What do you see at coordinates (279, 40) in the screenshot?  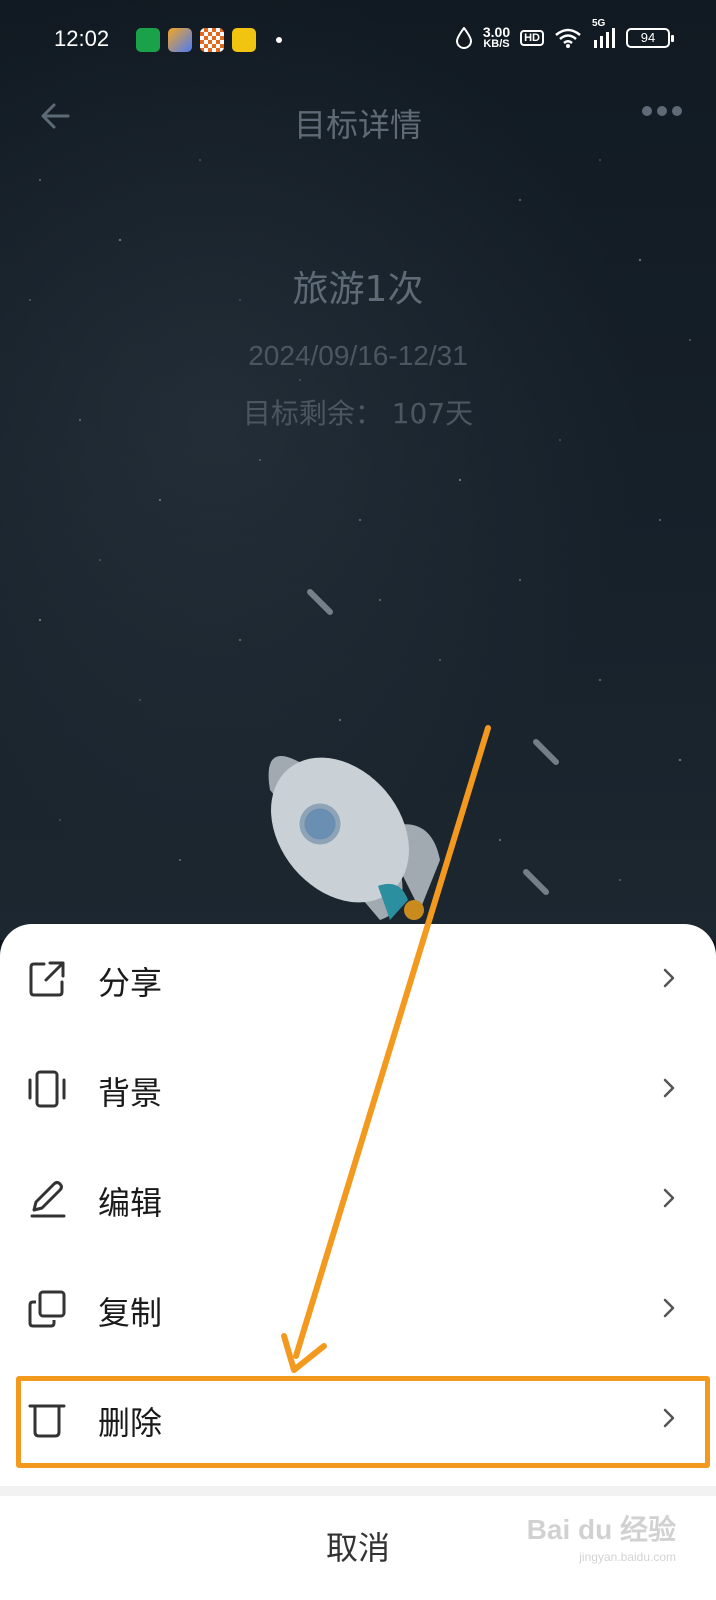 I see `more-notifications-dot` at bounding box center [279, 40].